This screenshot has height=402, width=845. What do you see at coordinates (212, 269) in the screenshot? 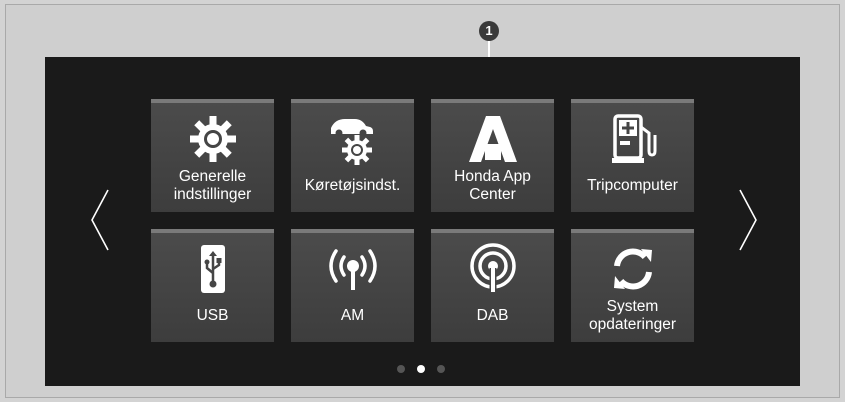
I see `usb-icon` at bounding box center [212, 269].